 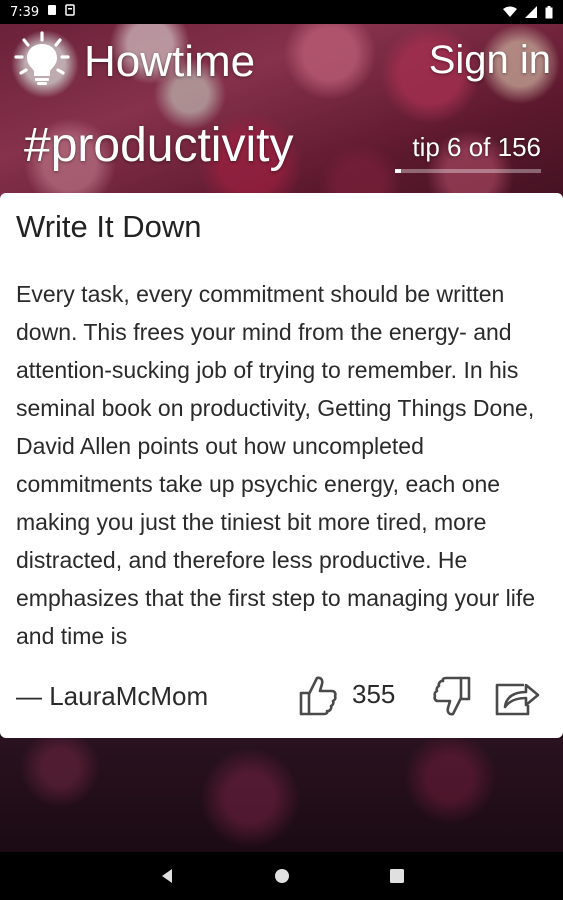 I want to click on share-button, so click(x=517, y=697).